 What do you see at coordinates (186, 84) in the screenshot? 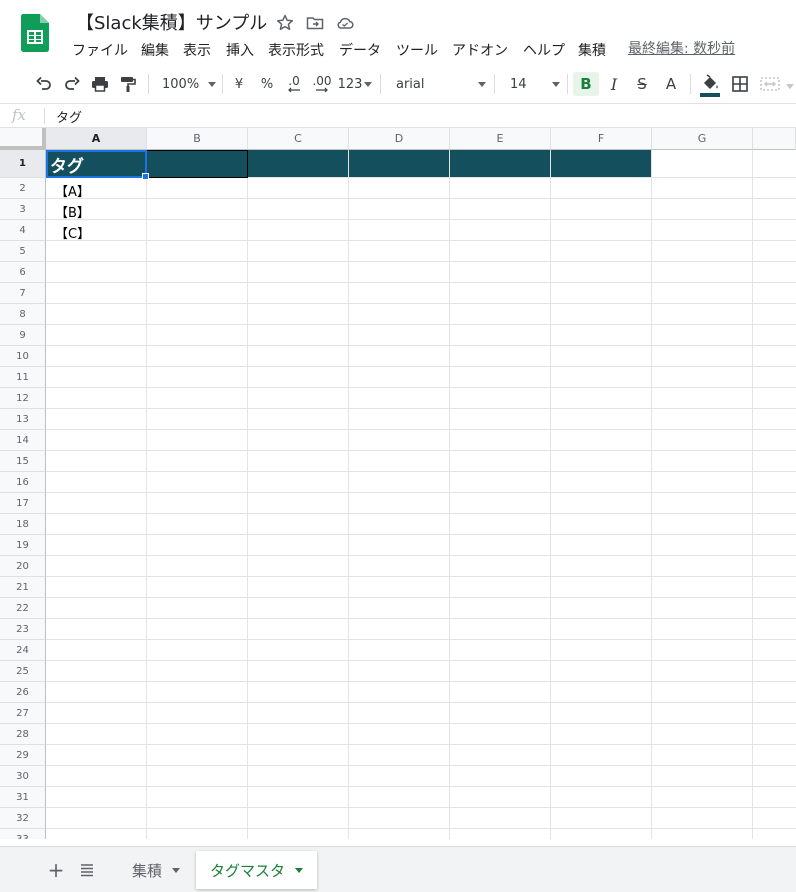
I see `zoom-select: 100%` at bounding box center [186, 84].